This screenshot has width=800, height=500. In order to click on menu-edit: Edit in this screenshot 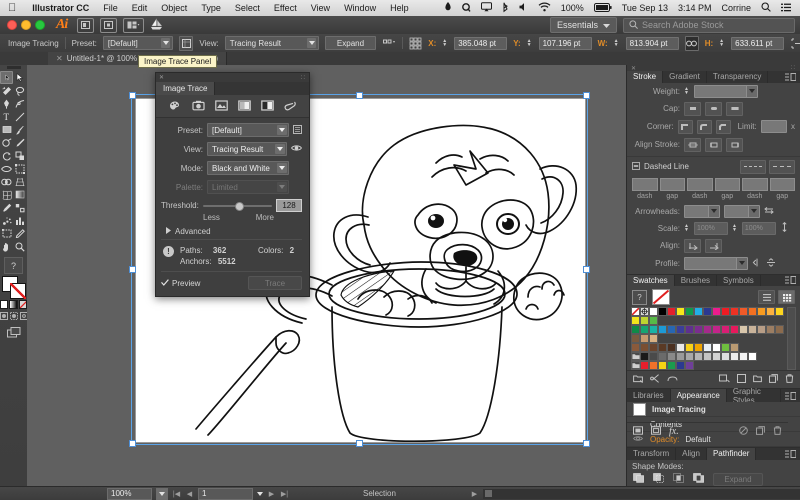, I will do `click(140, 8)`.